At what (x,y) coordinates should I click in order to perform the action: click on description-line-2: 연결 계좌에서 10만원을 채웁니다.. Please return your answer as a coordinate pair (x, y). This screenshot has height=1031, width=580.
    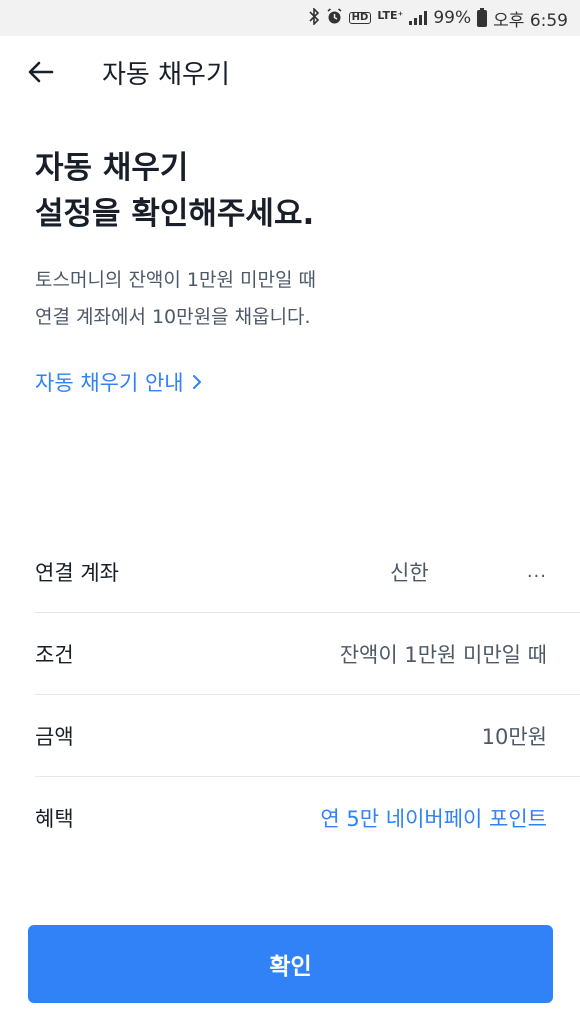
    Looking at the image, I should click on (173, 317).